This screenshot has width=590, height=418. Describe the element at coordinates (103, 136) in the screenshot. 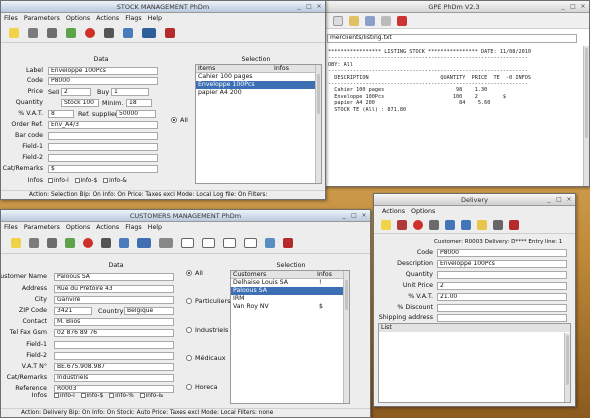

I see `barcode-field` at that location.